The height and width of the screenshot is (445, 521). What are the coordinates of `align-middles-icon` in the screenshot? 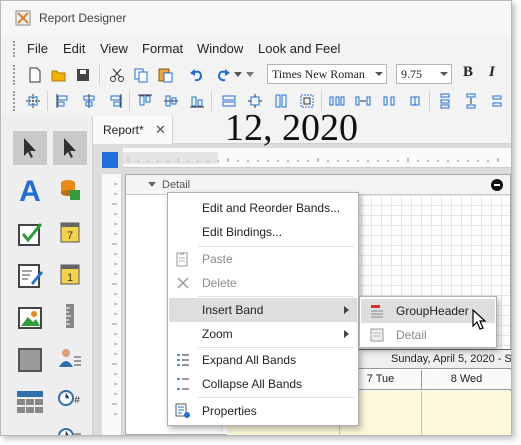 It's located at (171, 101).